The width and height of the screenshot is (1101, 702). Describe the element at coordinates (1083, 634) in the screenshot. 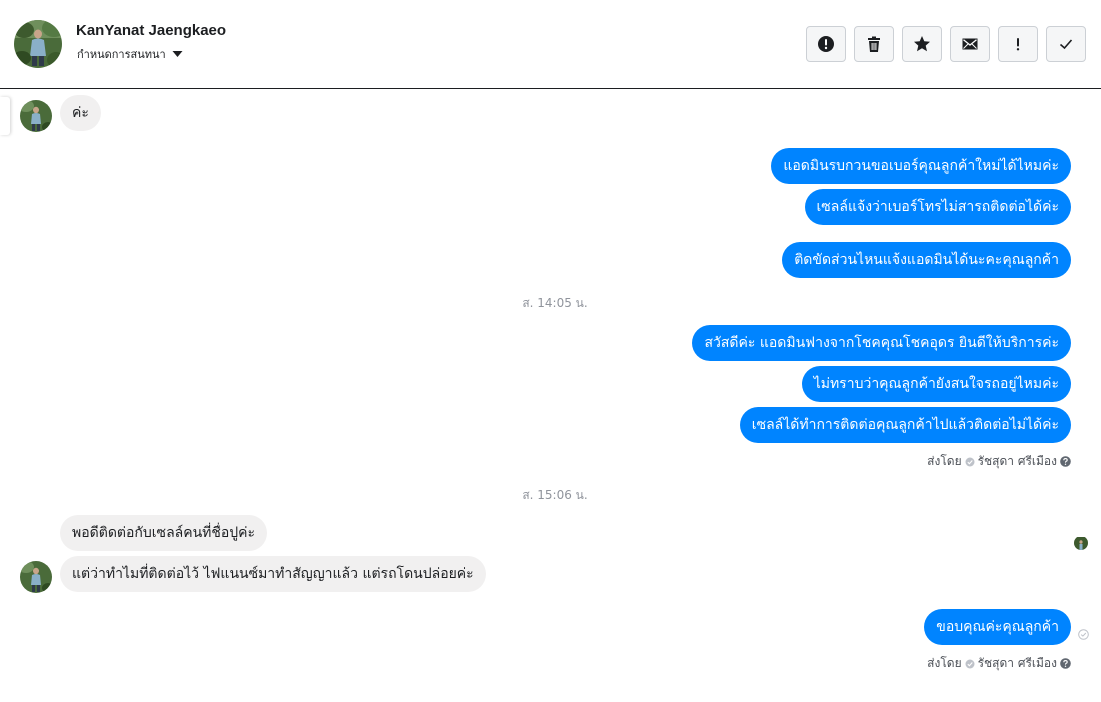

I see `delivered-check-icon` at that location.